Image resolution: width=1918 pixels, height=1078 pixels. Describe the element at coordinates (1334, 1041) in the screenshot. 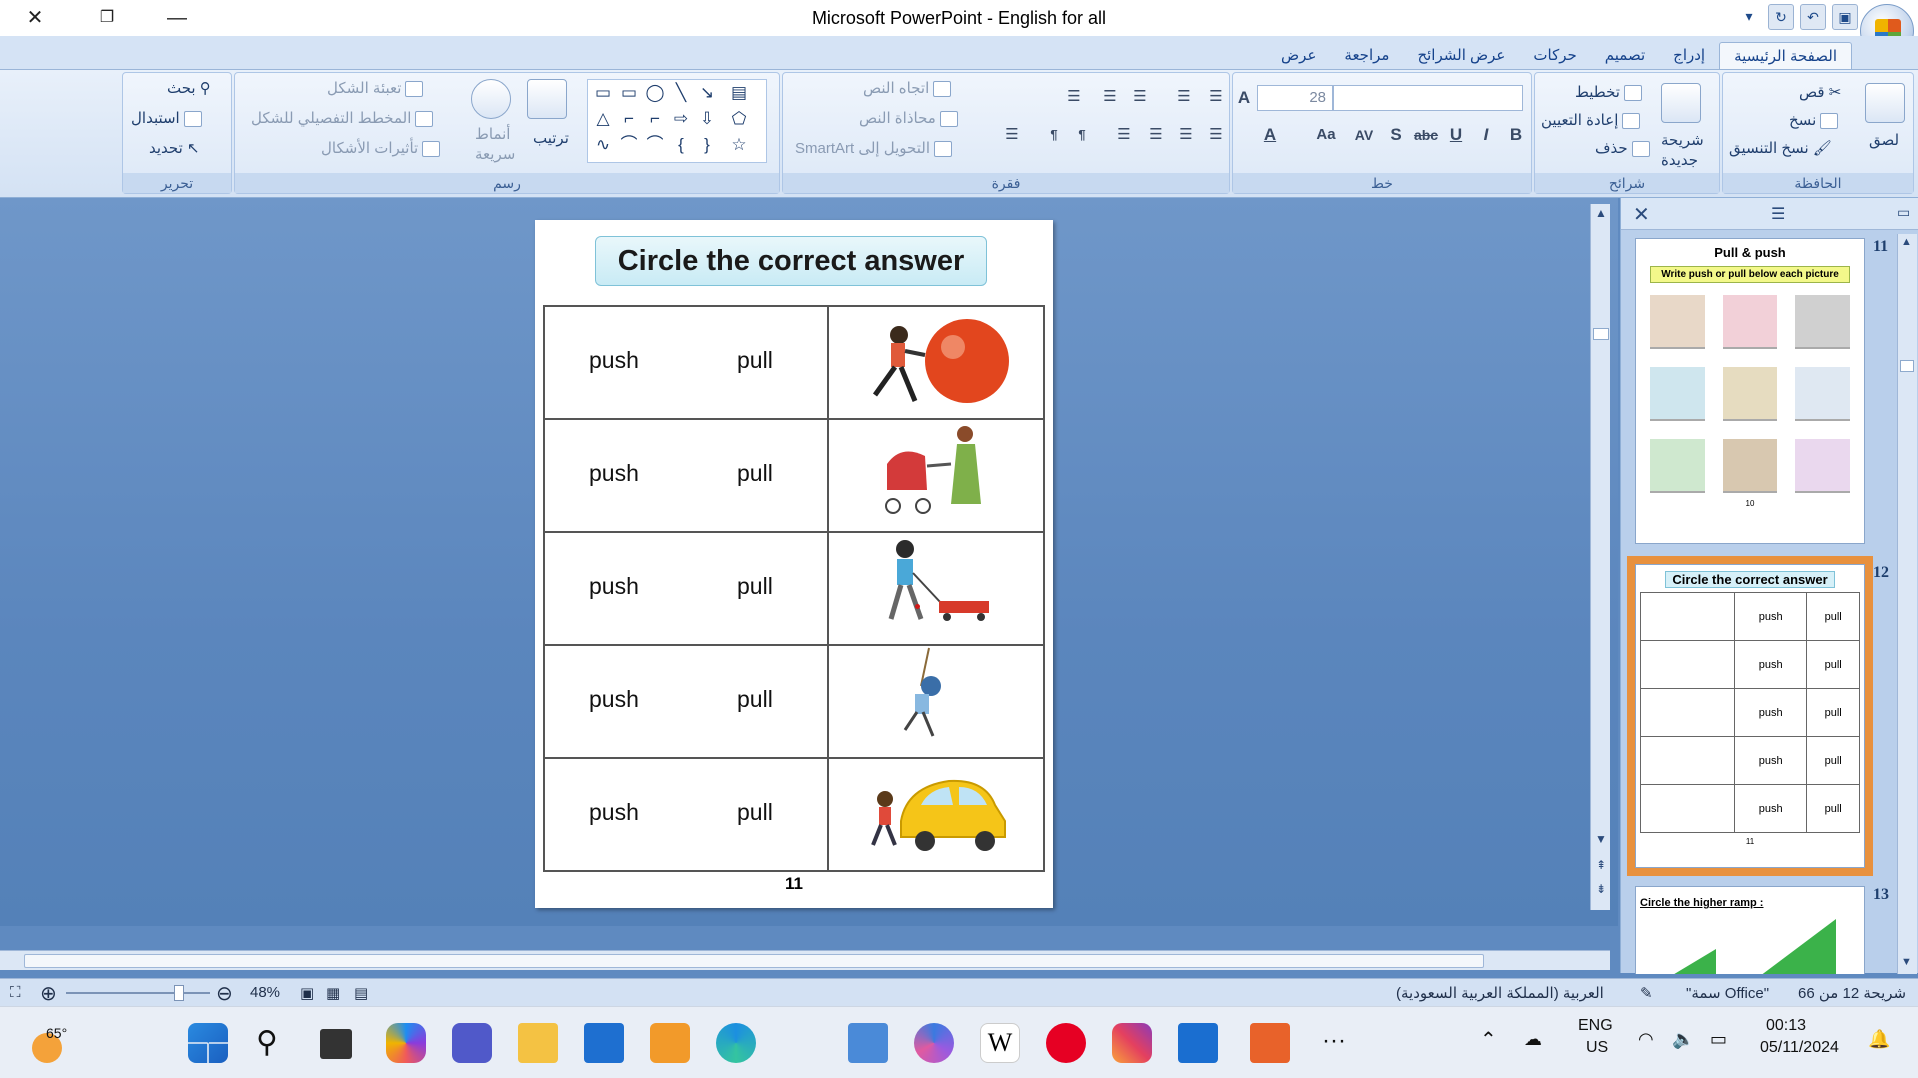

I see `more-icon: ···` at that location.